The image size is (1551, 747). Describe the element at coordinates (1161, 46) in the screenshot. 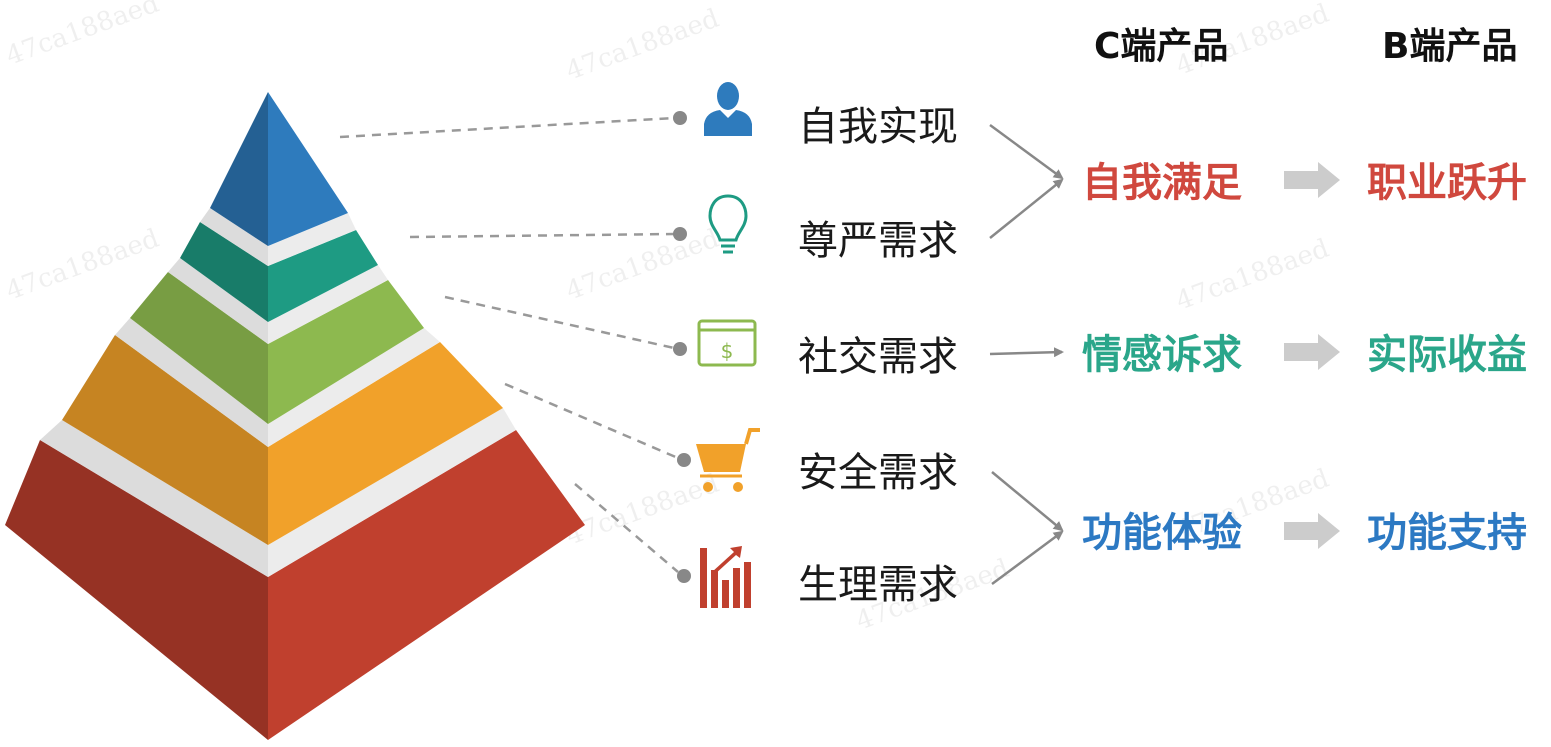

I see `c-side-header: C端产品` at that location.